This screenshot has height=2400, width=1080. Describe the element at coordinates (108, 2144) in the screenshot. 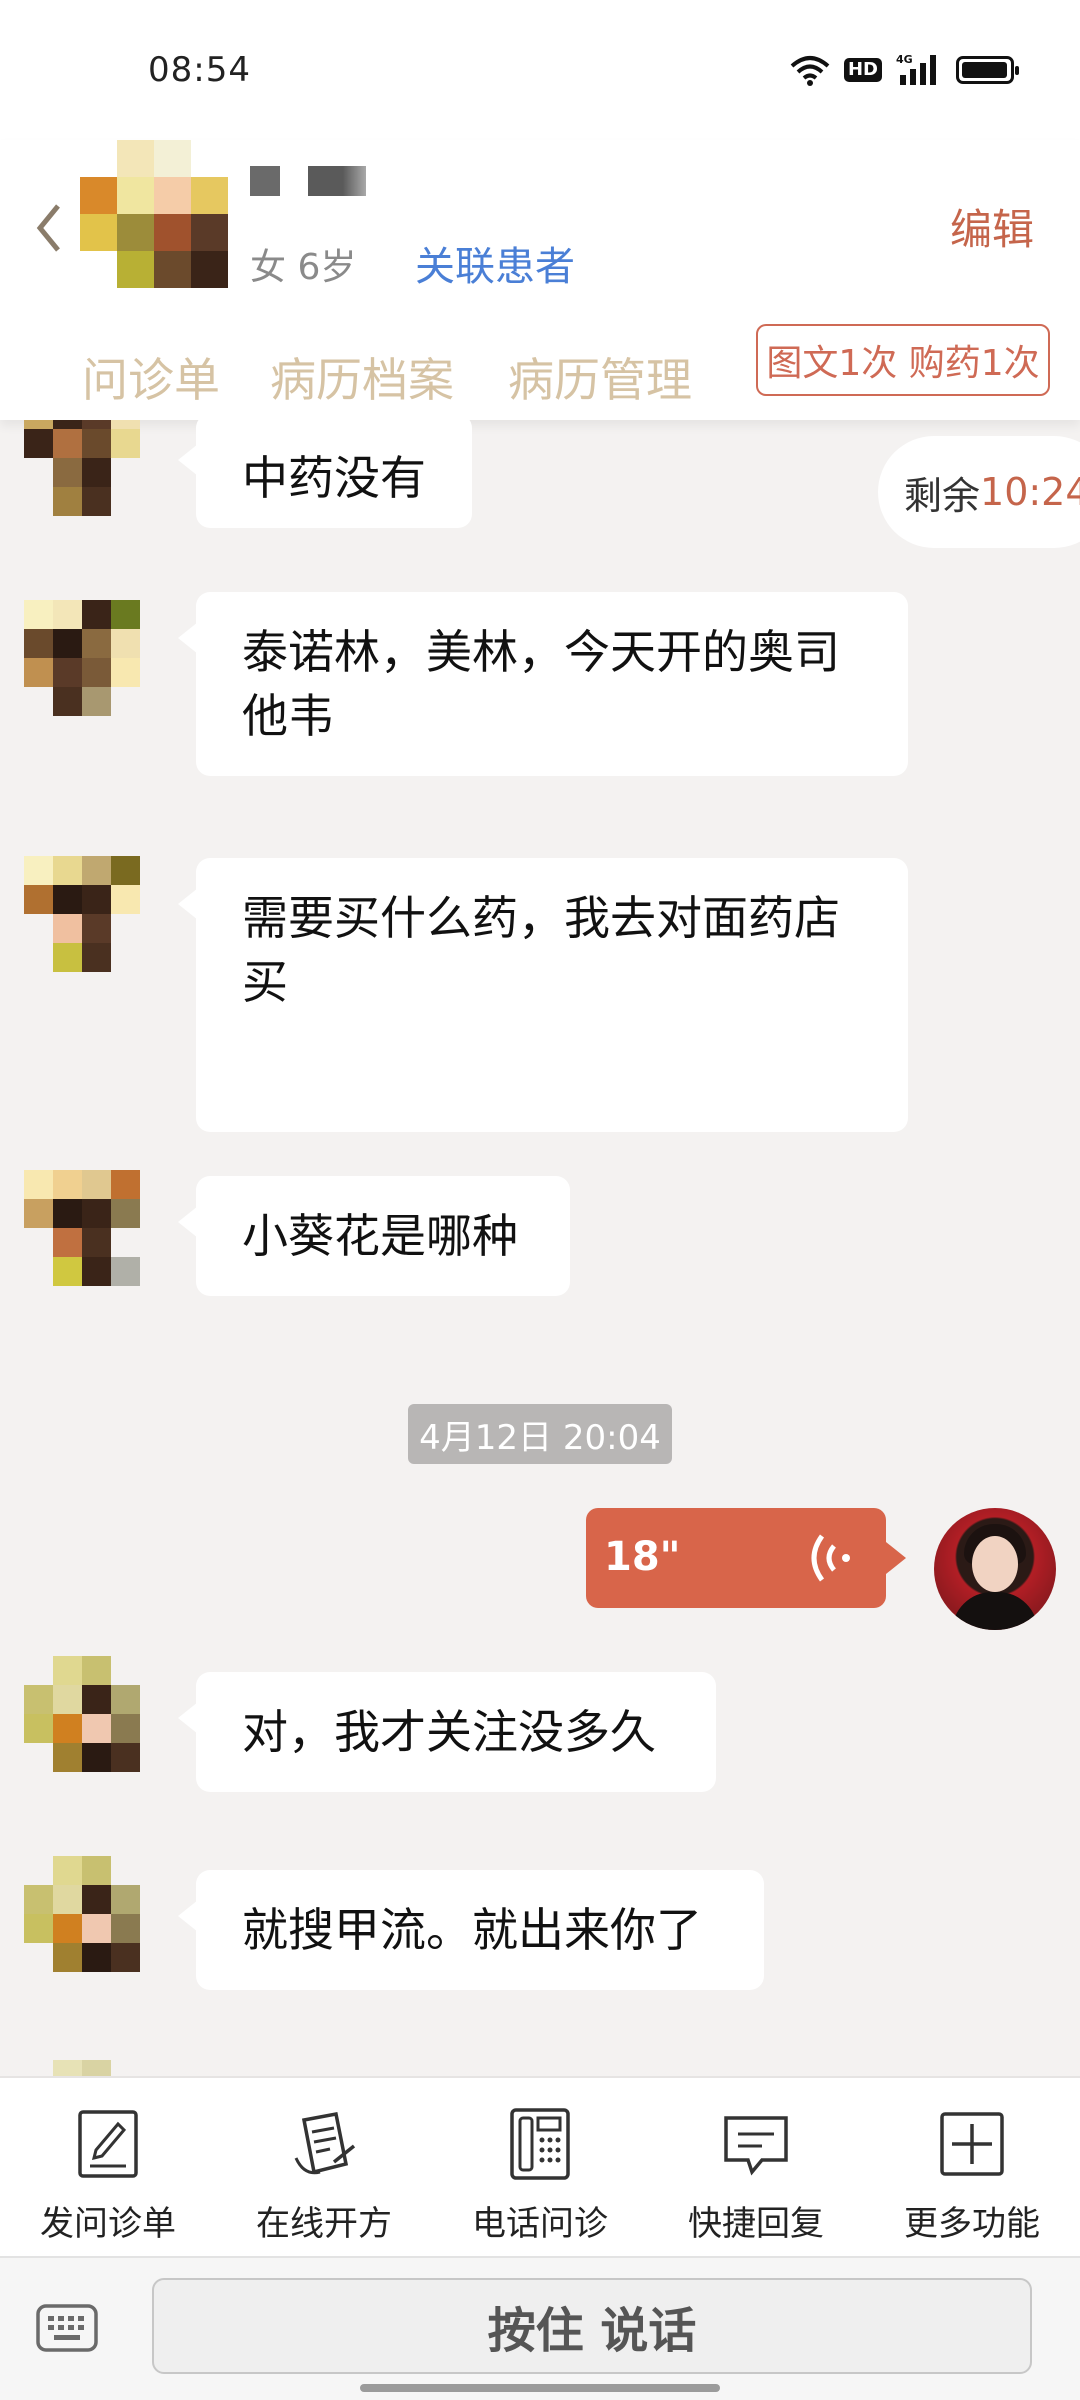

I see `form-edit-icon` at that location.